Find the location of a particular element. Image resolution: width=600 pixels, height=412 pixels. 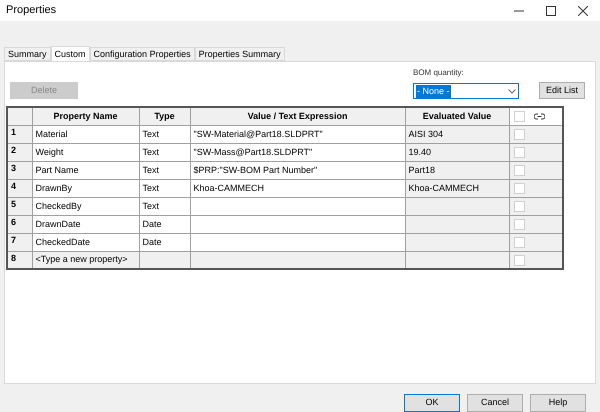

table-cell is located at coordinates (164, 260).